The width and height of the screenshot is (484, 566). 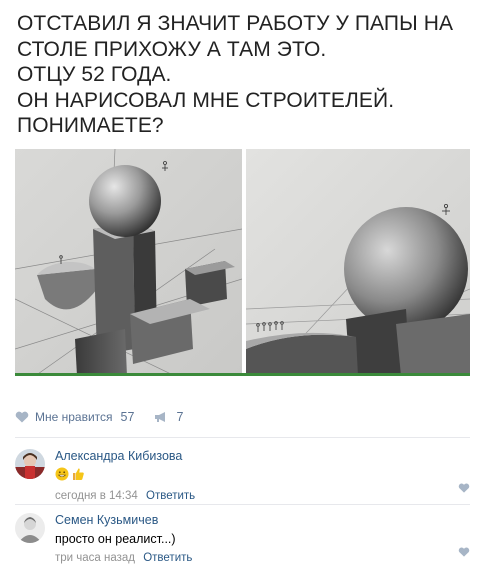 I want to click on comment-time: сегодня в 14:34, so click(x=96, y=496).